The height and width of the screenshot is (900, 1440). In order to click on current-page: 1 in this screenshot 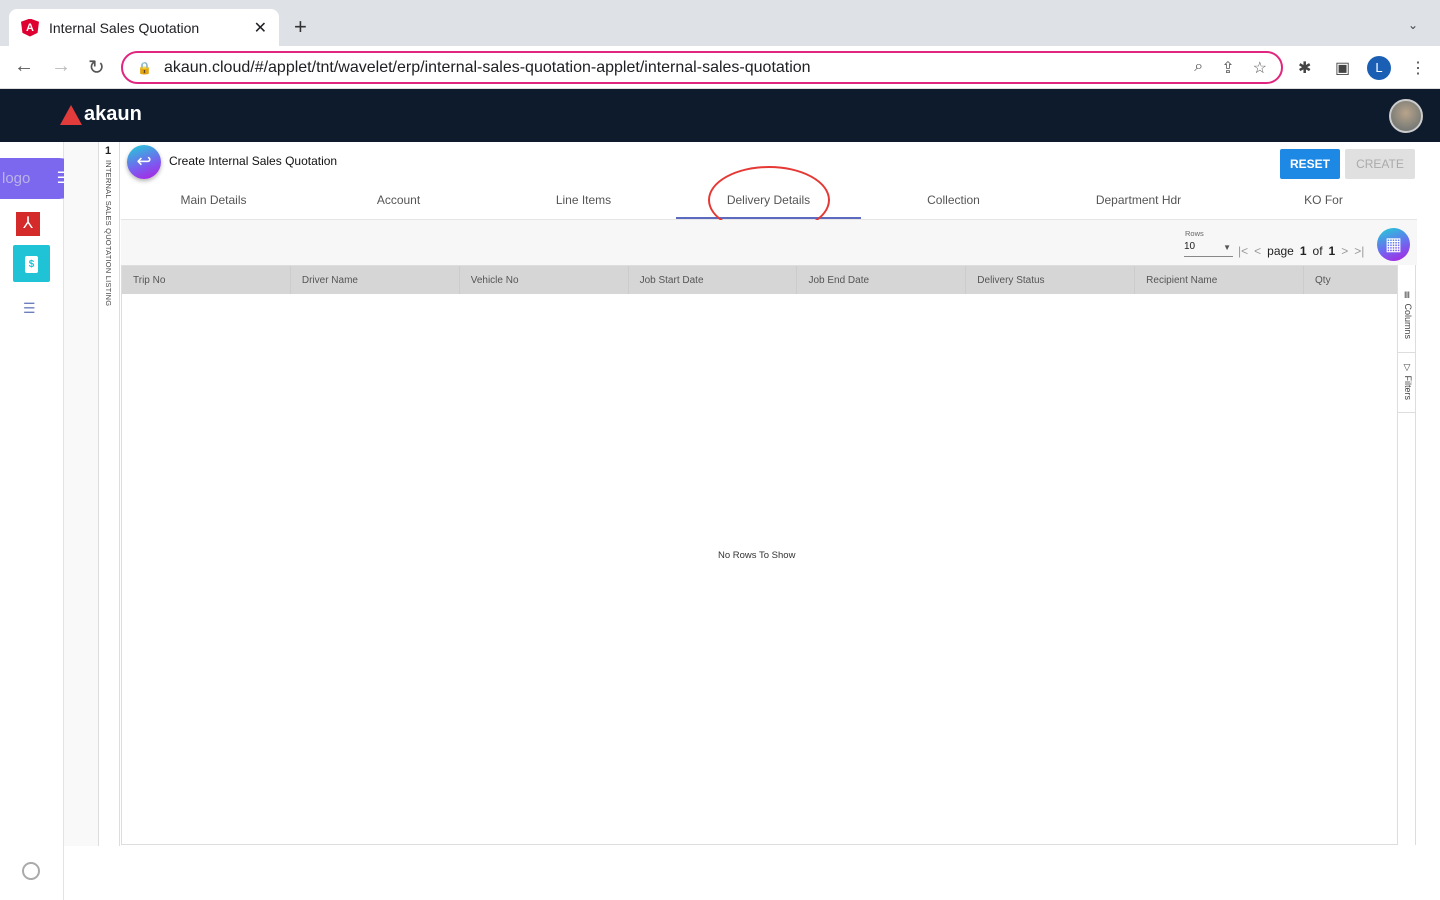, I will do `click(1303, 251)`.